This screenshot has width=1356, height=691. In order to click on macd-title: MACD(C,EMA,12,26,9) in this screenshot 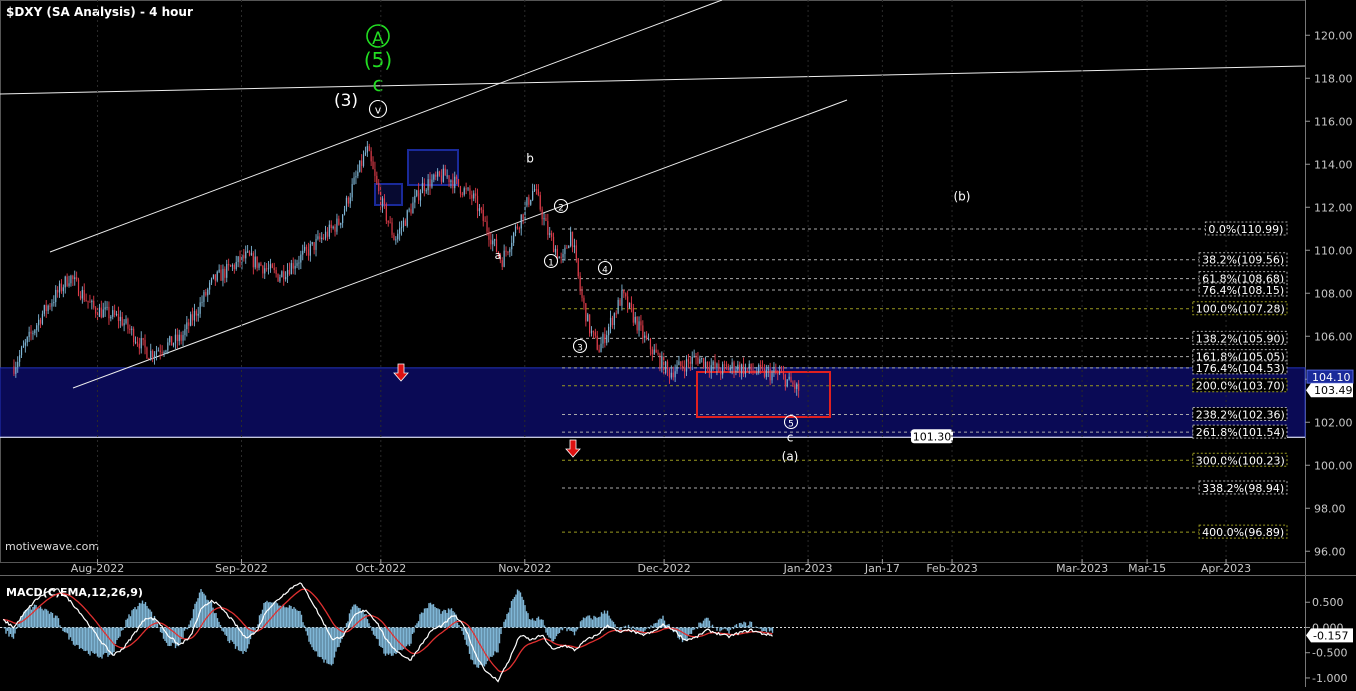, I will do `click(74, 592)`.